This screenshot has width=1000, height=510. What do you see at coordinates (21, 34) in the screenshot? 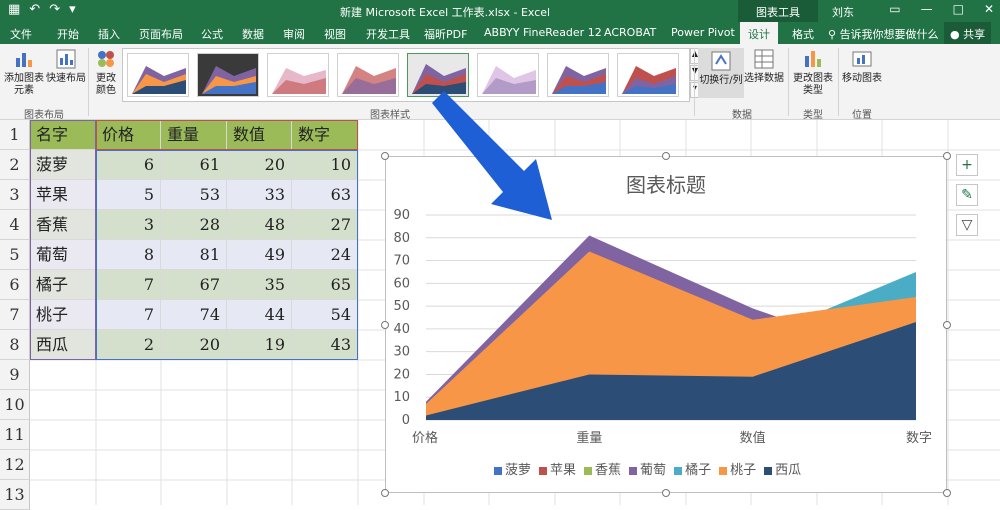
I see `tab-file: 文件` at bounding box center [21, 34].